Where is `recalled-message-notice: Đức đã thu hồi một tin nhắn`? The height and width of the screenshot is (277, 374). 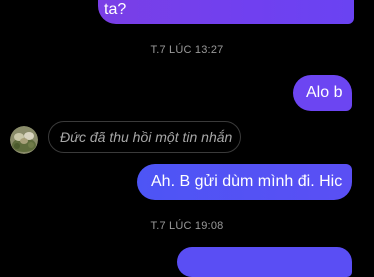 recalled-message-notice: Đức đã thu hồi một tin nhắn is located at coordinates (144, 137).